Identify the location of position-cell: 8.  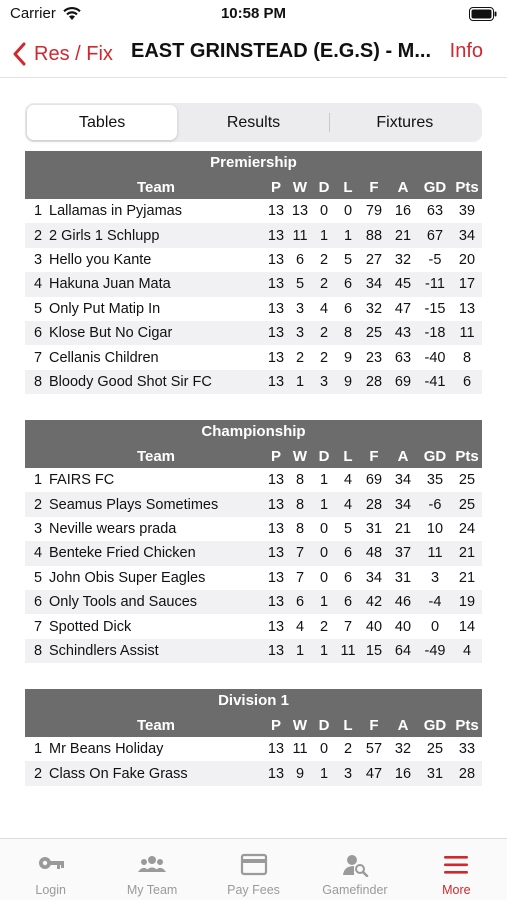
(38, 381).